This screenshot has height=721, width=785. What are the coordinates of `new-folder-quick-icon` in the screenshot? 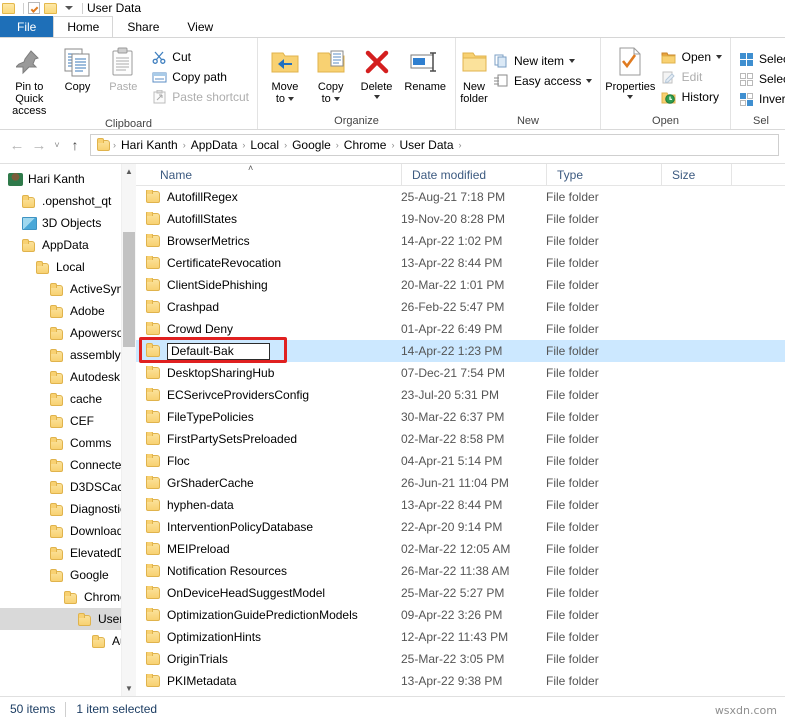 It's located at (50, 8).